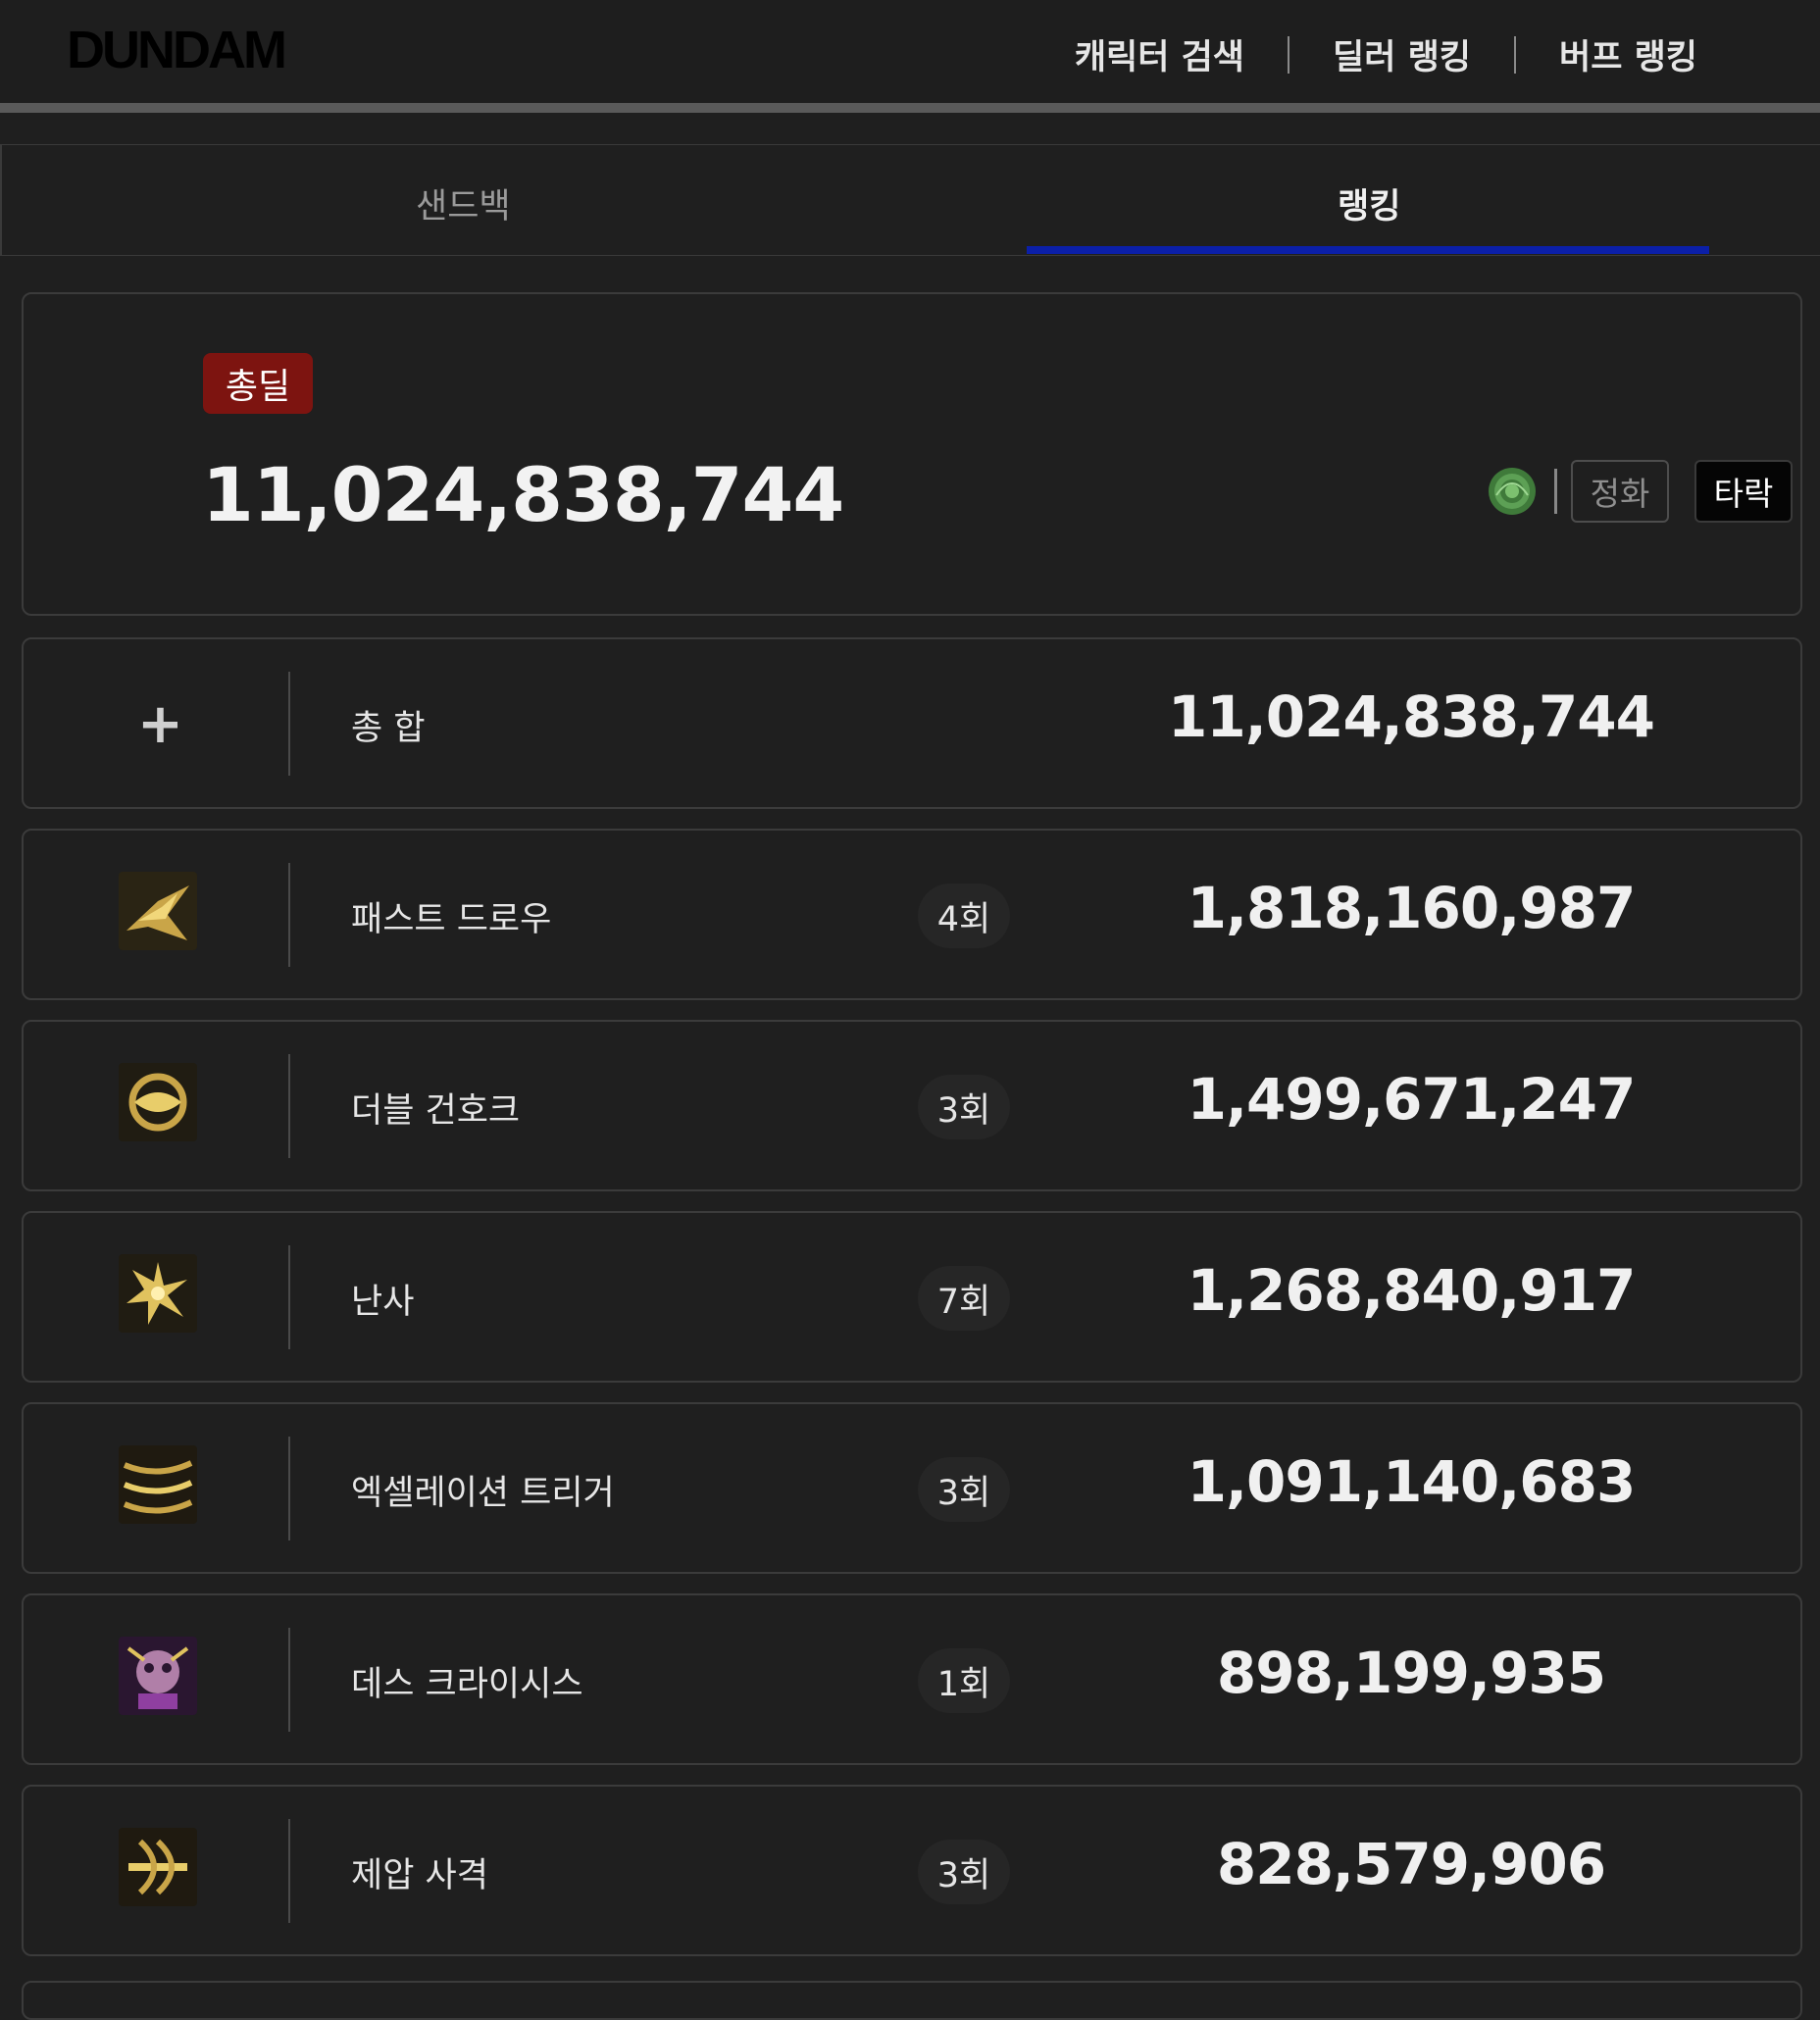  What do you see at coordinates (1628, 54) in the screenshot?
I see `nav-buff-ranking: 버프 랭킹` at bounding box center [1628, 54].